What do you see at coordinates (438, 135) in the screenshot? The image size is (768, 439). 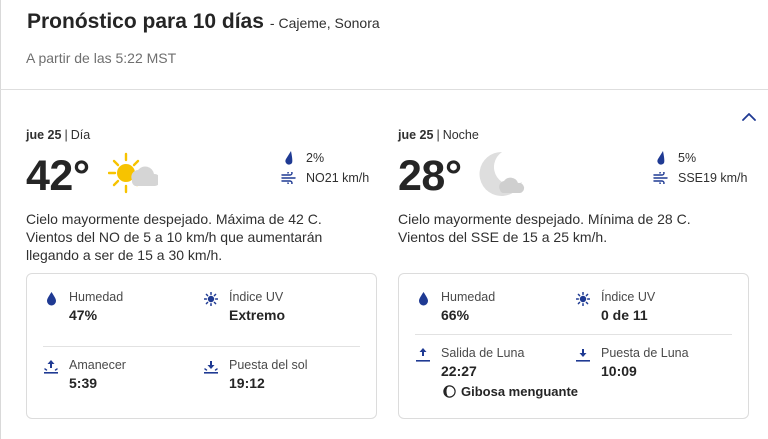 I see `night-period-label: jue 25 | Noche` at bounding box center [438, 135].